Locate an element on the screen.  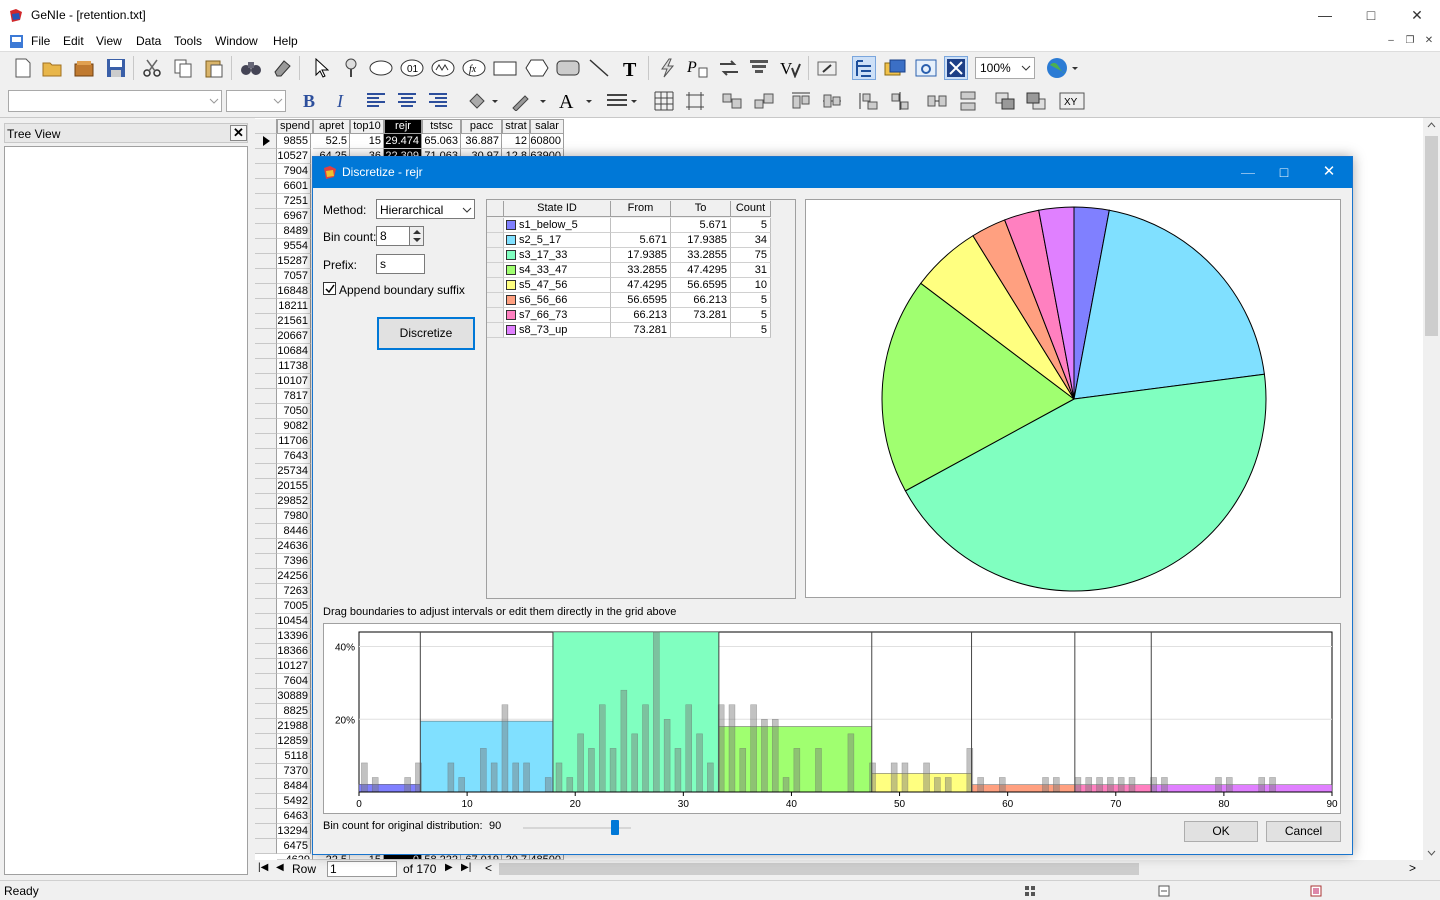
align-bottom-icon is located at coordinates (764, 101).